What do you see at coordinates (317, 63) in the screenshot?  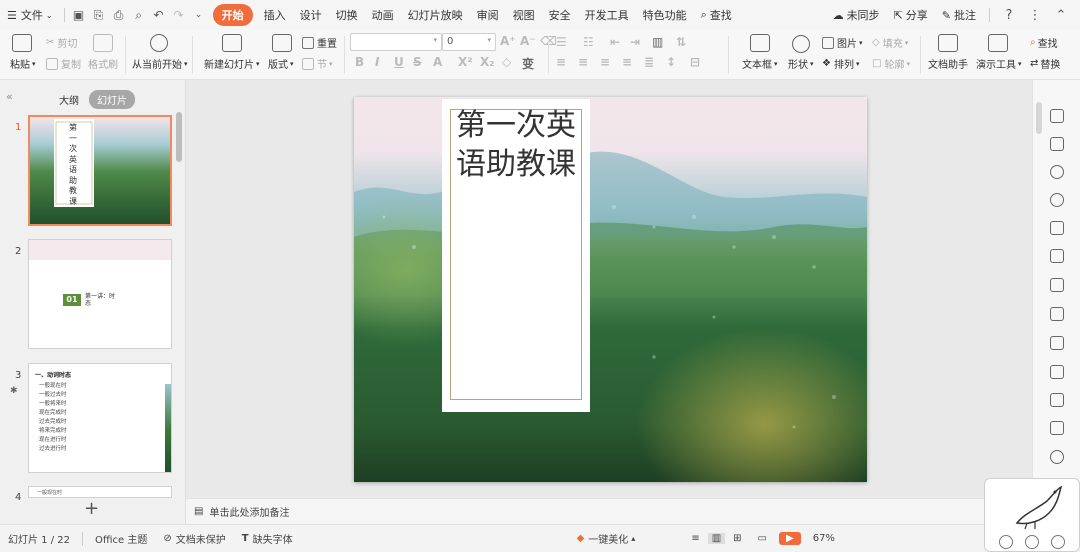 I see `section-button: 节 ▾` at bounding box center [317, 63].